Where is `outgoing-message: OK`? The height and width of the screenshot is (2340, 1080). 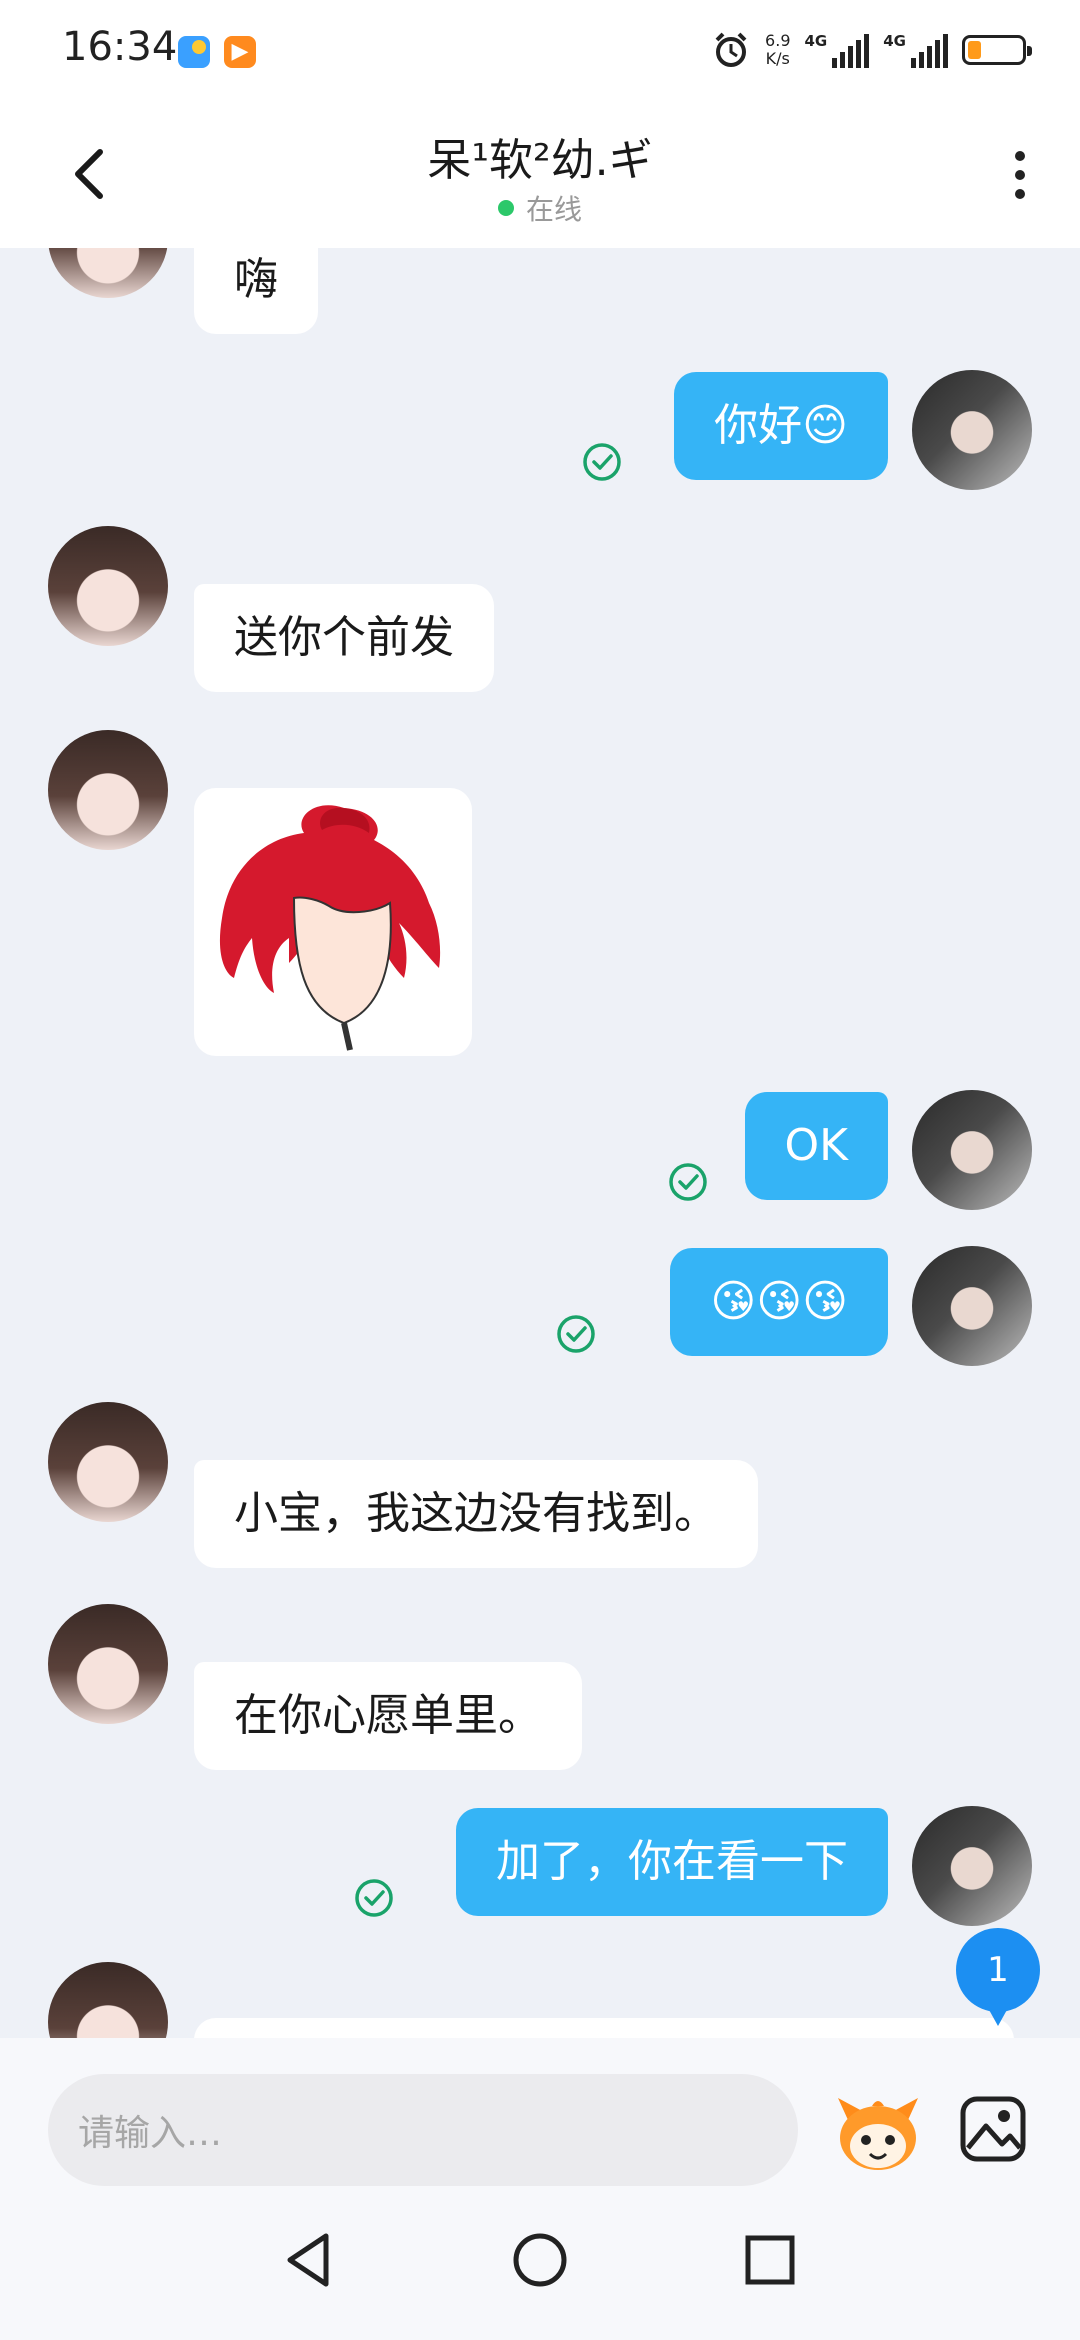 outgoing-message: OK is located at coordinates (816, 1146).